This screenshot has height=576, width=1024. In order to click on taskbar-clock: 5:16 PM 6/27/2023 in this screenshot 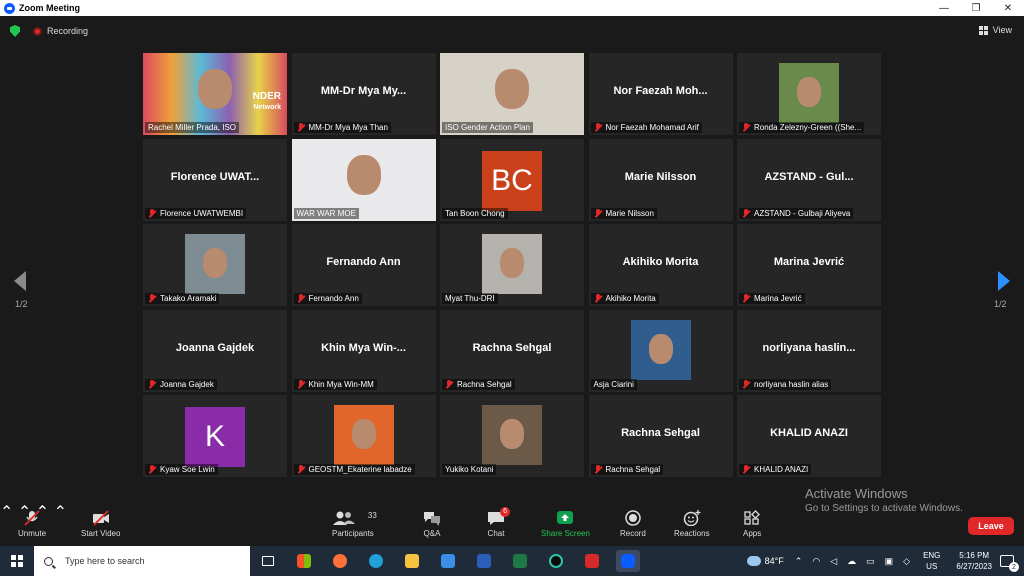, I will do `click(974, 561)`.